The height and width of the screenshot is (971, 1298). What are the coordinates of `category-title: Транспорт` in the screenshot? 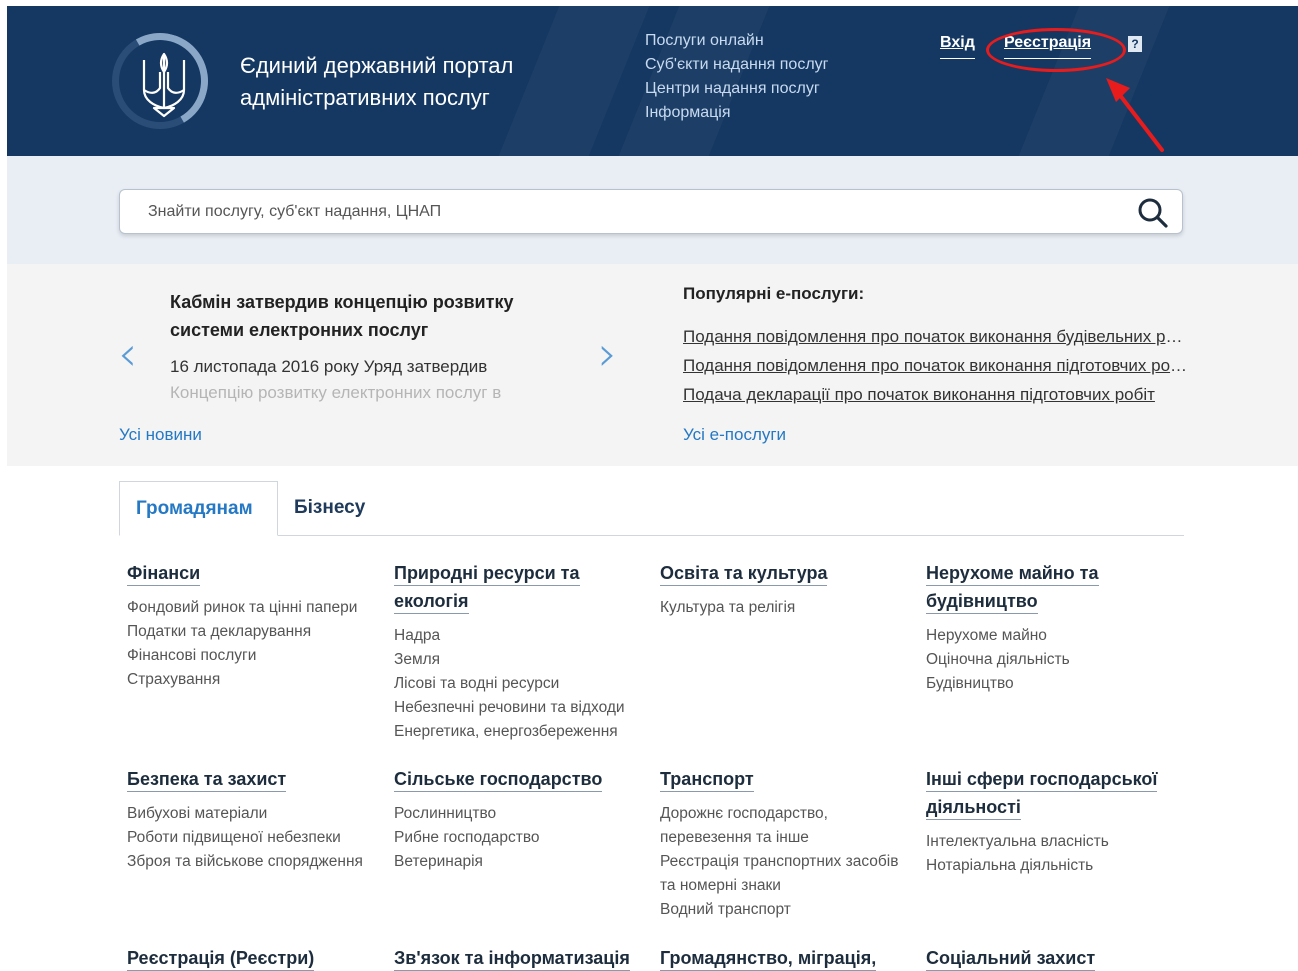 It's located at (782, 780).